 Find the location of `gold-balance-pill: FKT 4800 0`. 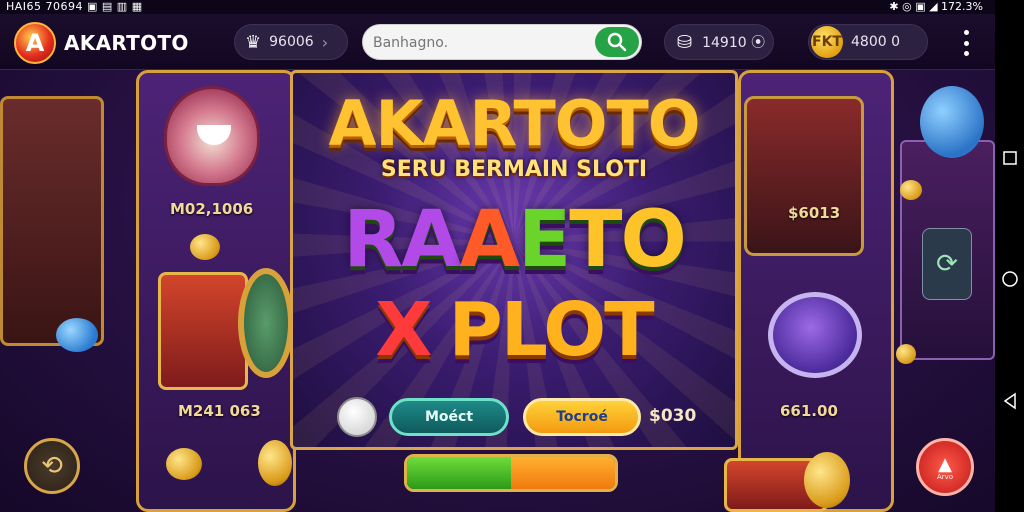

gold-balance-pill: FKT 4800 0 is located at coordinates (868, 42).